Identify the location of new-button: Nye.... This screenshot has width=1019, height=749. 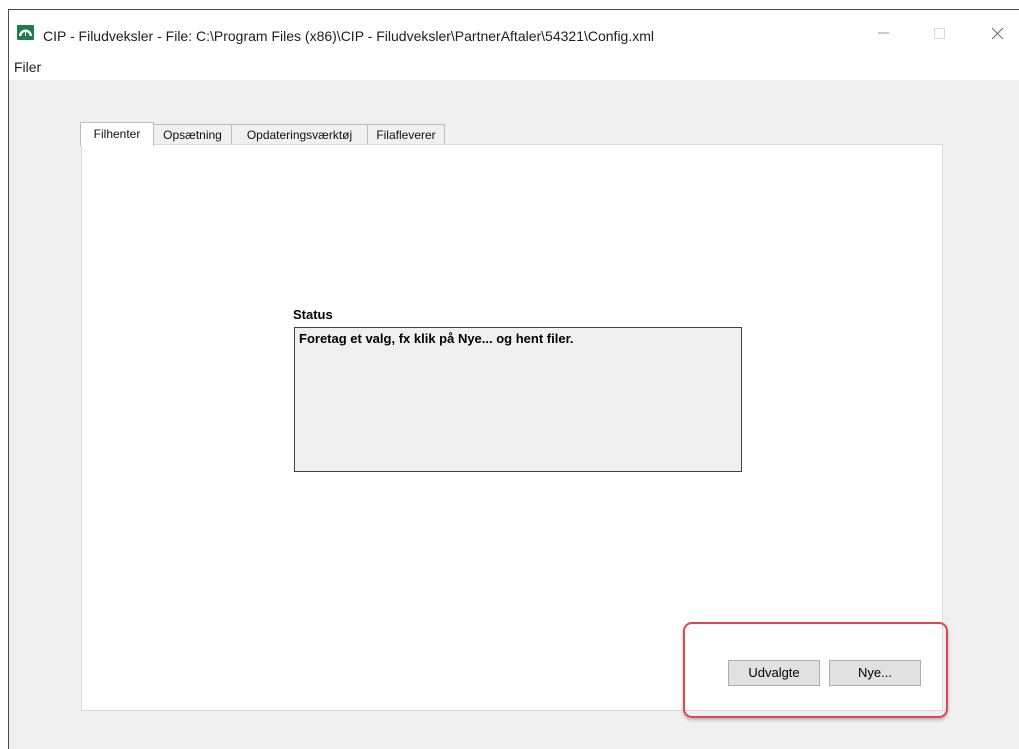
(875, 673).